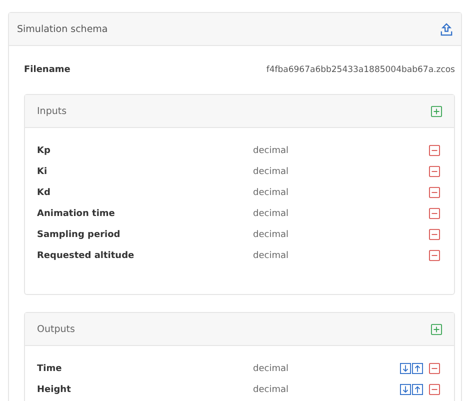 This screenshot has height=401, width=472. Describe the element at coordinates (79, 235) in the screenshot. I see `variable-name: Sampling period` at that location.